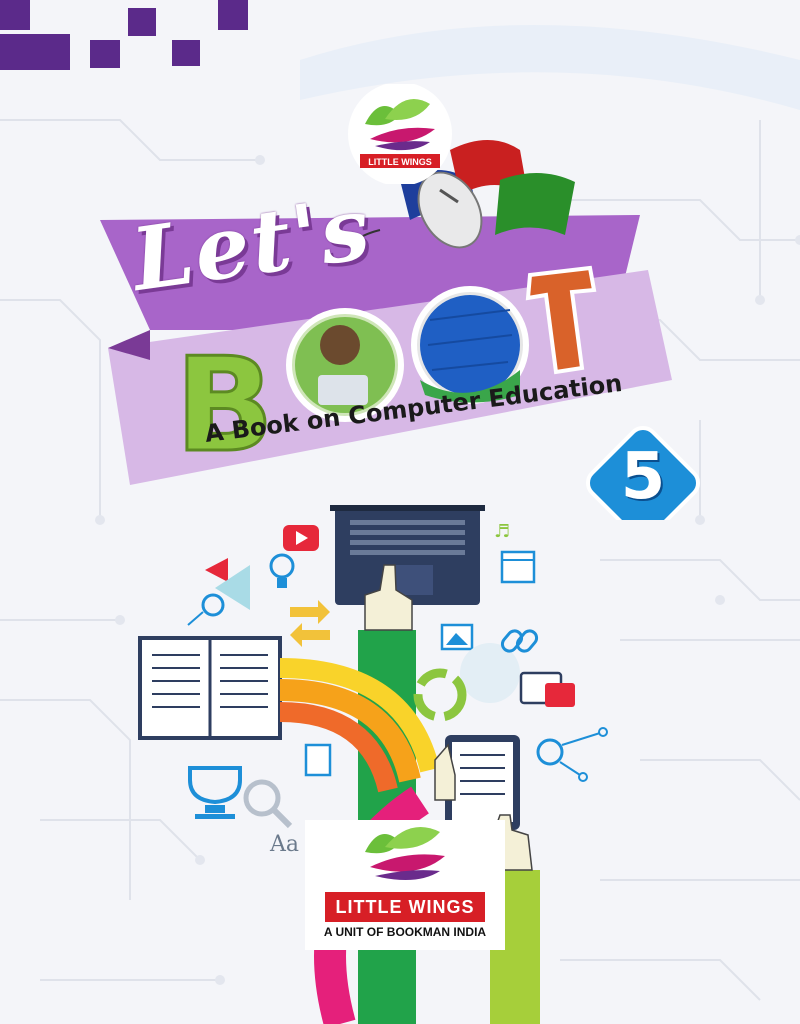 This screenshot has height=1024, width=800. I want to click on svg-text: B, so click(224, 405).